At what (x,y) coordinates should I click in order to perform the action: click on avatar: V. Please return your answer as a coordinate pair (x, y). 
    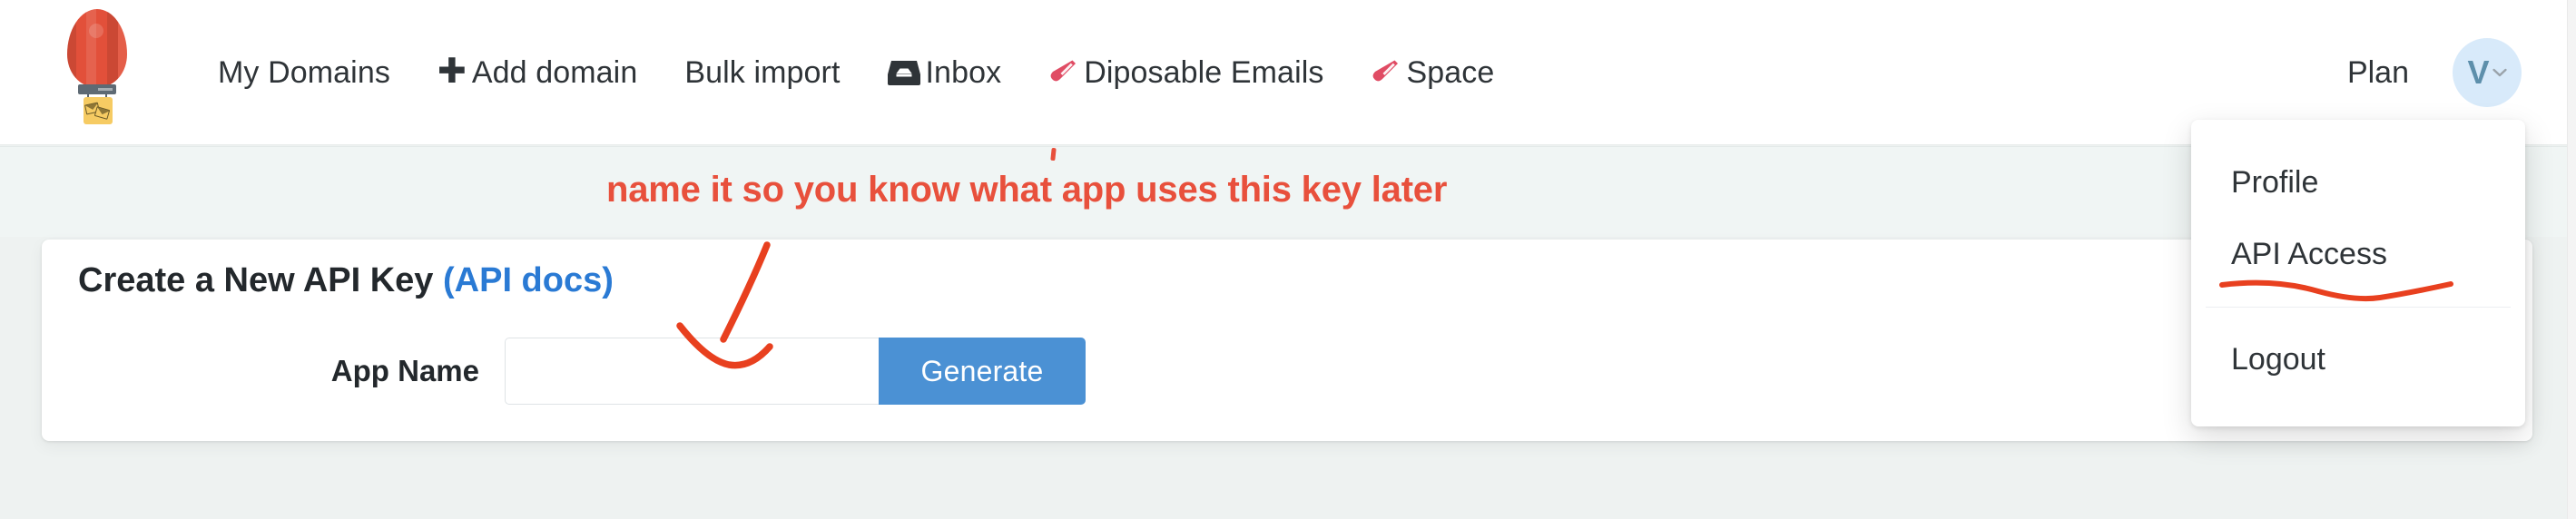
    Looking at the image, I should click on (2487, 72).